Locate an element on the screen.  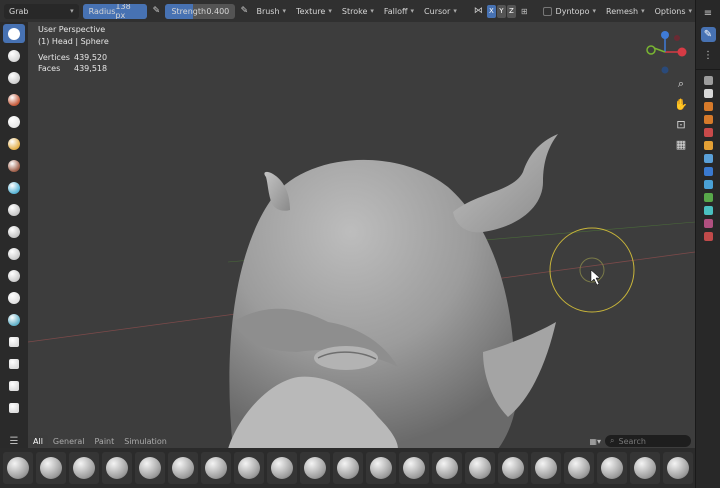
faces-label: Faces is located at coordinates (49, 68).